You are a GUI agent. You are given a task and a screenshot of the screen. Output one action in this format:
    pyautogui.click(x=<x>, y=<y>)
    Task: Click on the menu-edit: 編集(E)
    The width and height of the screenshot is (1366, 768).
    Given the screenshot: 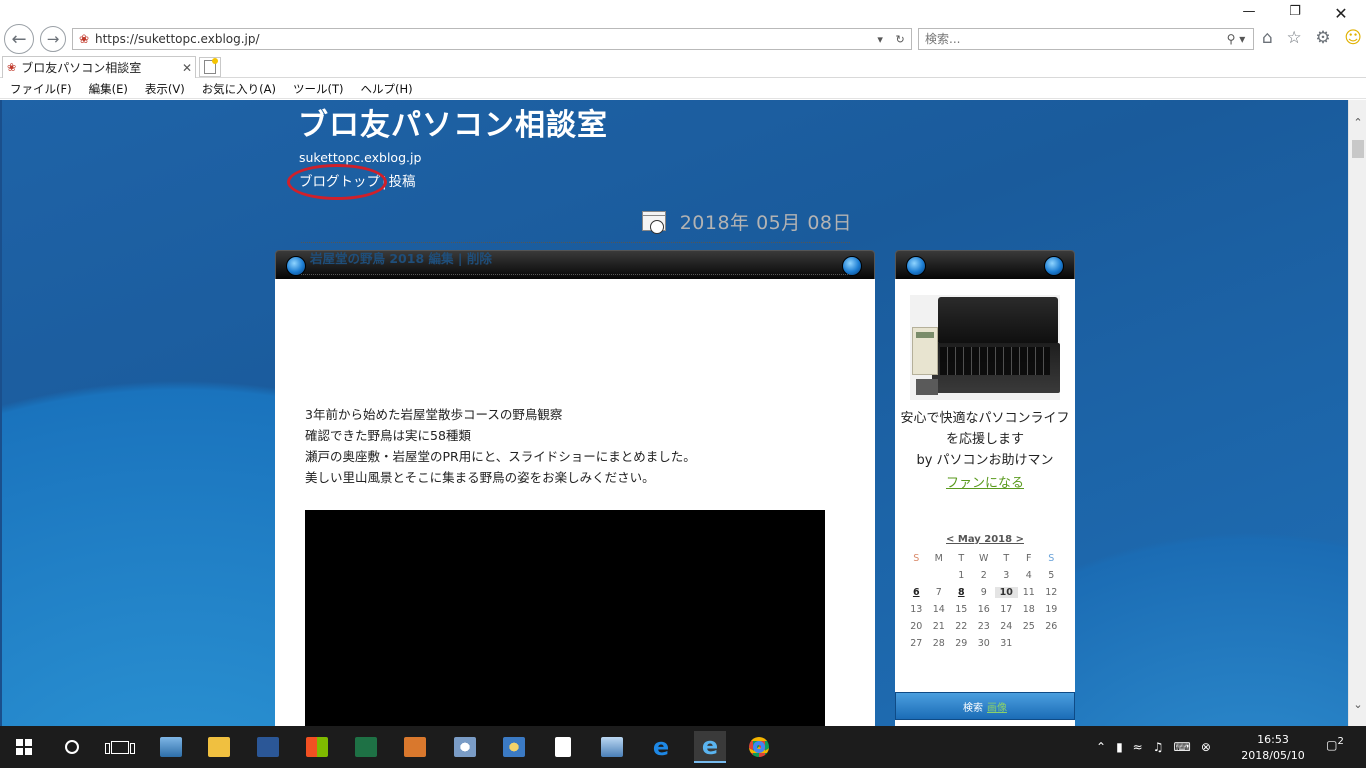 What is the action you would take?
    pyautogui.click(x=108, y=89)
    